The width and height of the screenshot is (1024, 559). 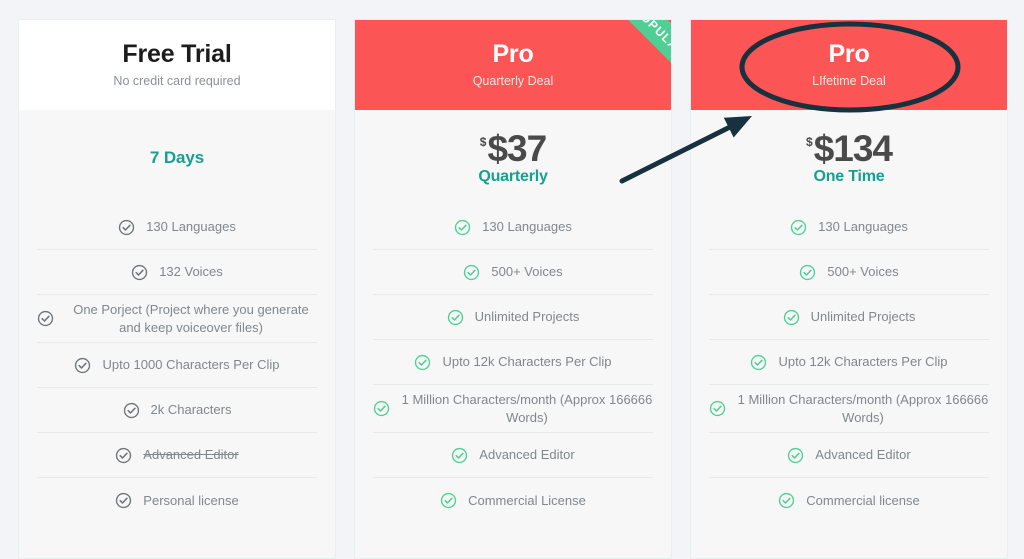 I want to click on price-row: $ $37, so click(x=513, y=148).